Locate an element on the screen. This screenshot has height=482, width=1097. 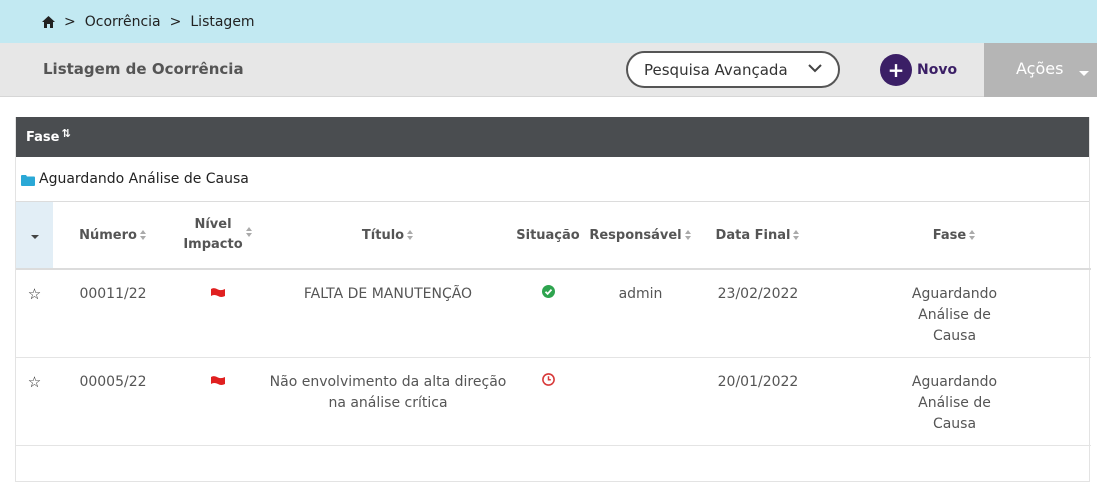
group-by-header: Fase ⇅ is located at coordinates (552, 137).